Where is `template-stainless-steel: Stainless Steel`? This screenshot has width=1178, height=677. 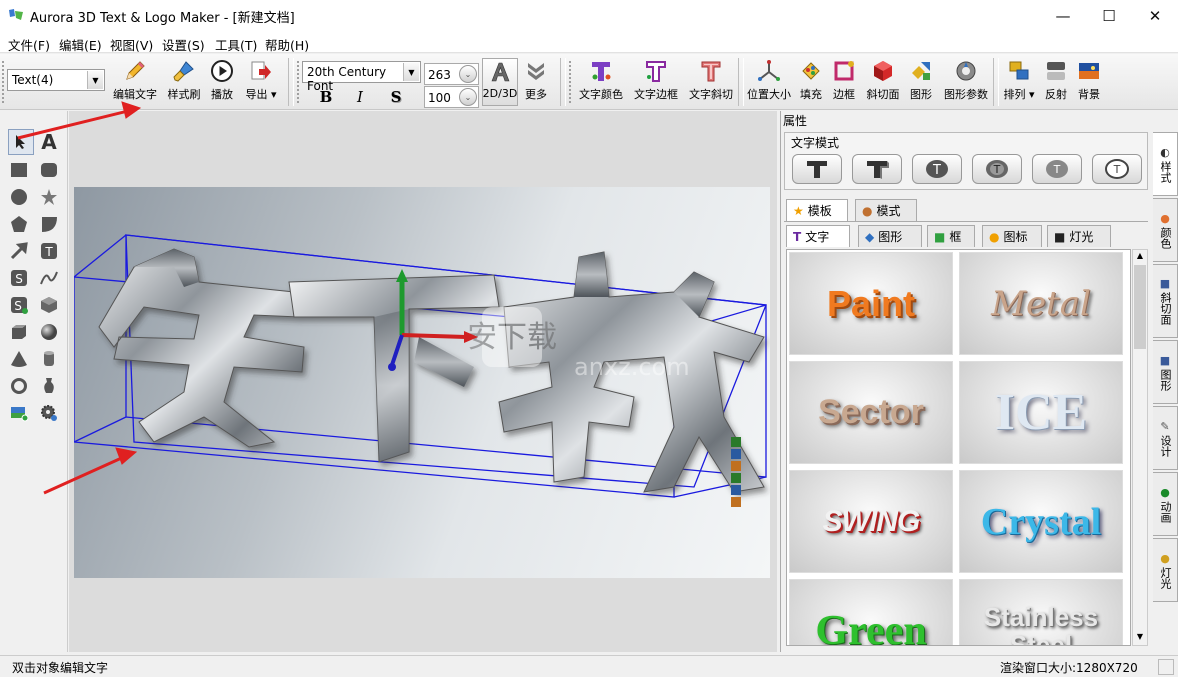
template-stainless-steel: Stainless Steel is located at coordinates (1041, 612).